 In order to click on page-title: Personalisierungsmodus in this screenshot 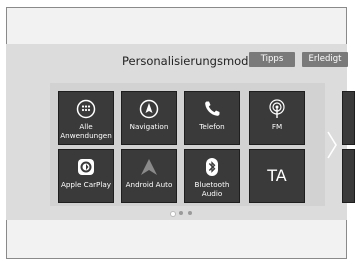, I will do `click(192, 61)`.